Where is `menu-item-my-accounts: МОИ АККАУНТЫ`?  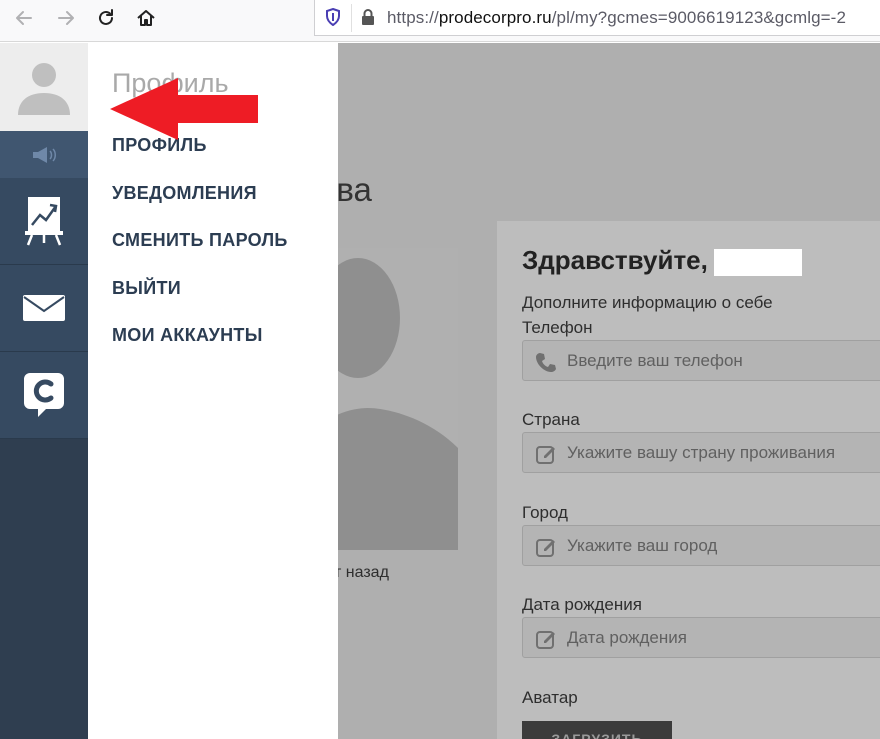
menu-item-my-accounts: МОИ АККАУНТЫ is located at coordinates (187, 335).